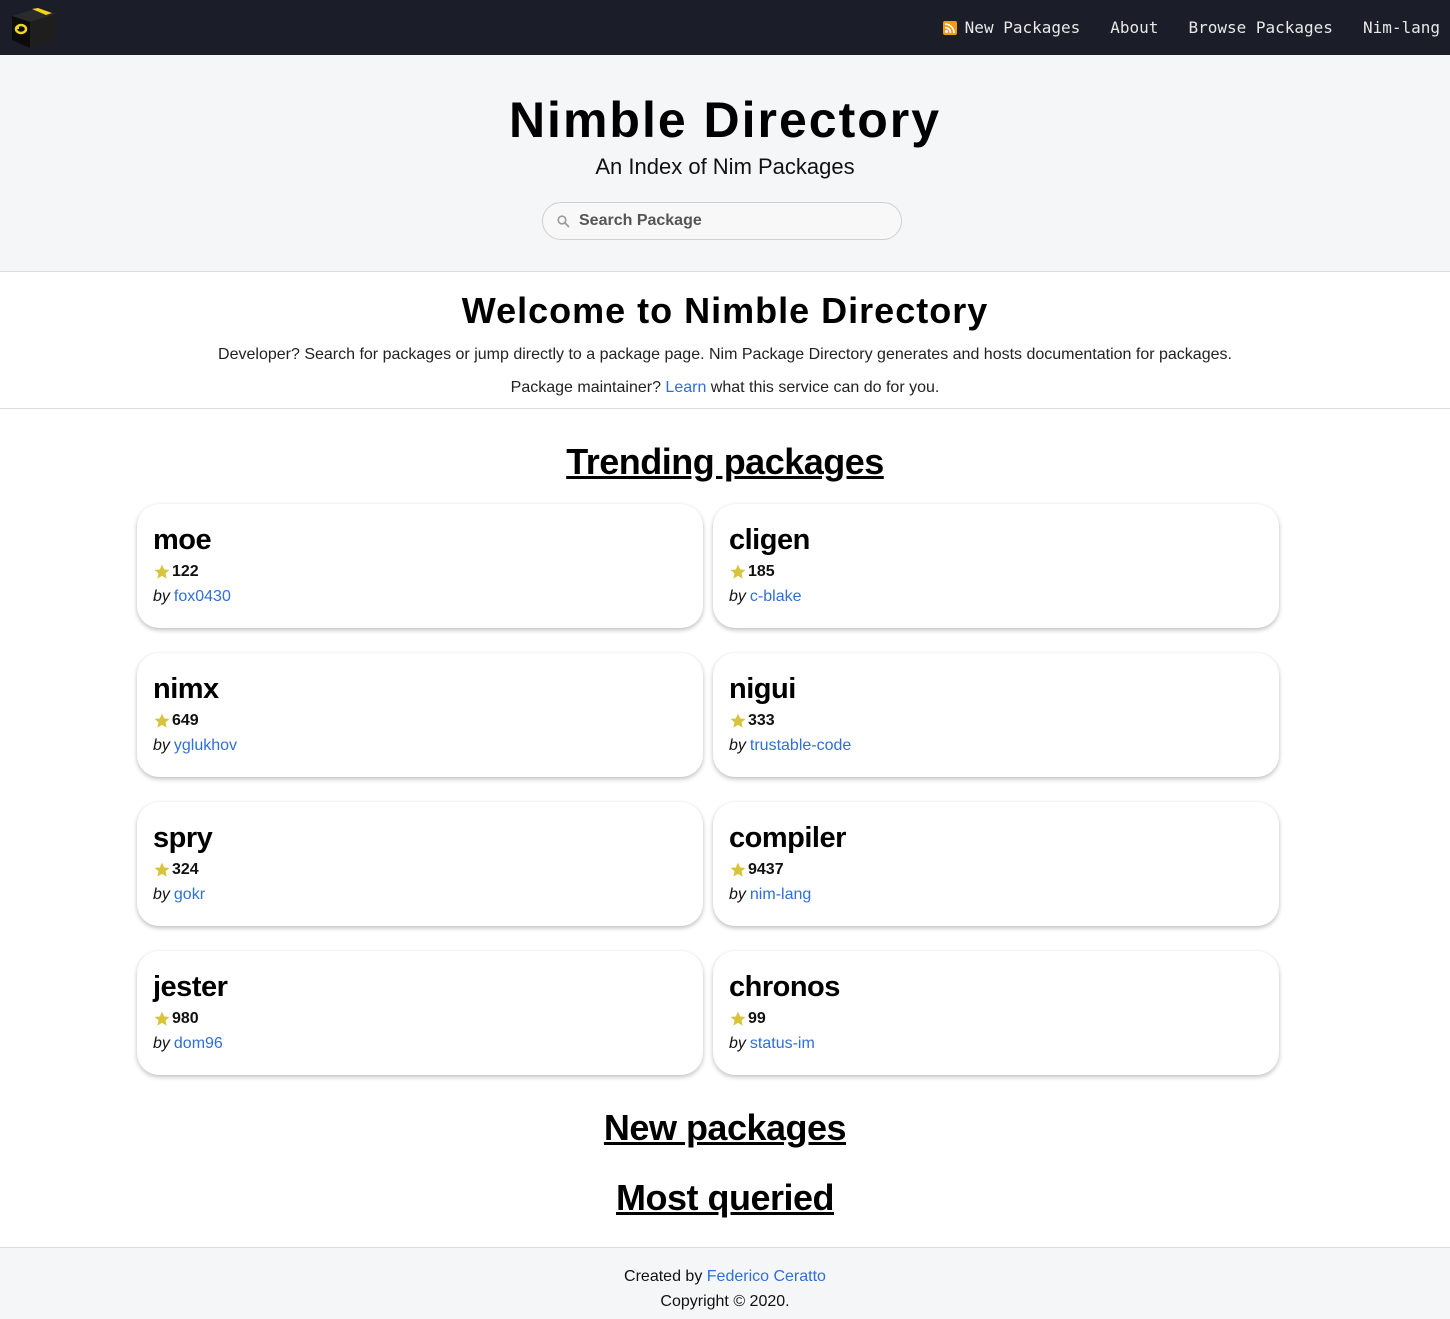 Image resolution: width=1450 pixels, height=1319 pixels. I want to click on star-count: 9437, so click(766, 869).